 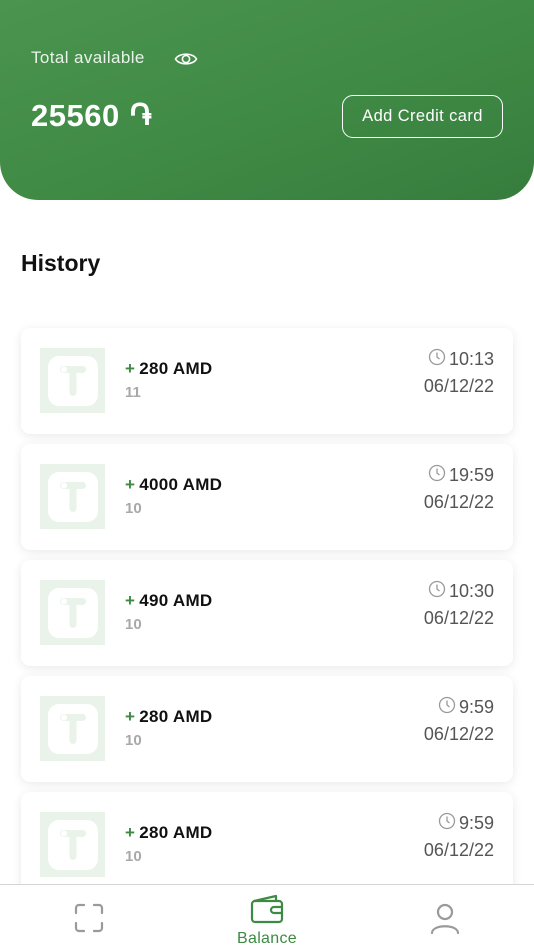 What do you see at coordinates (61, 263) in the screenshot?
I see `history-title: History` at bounding box center [61, 263].